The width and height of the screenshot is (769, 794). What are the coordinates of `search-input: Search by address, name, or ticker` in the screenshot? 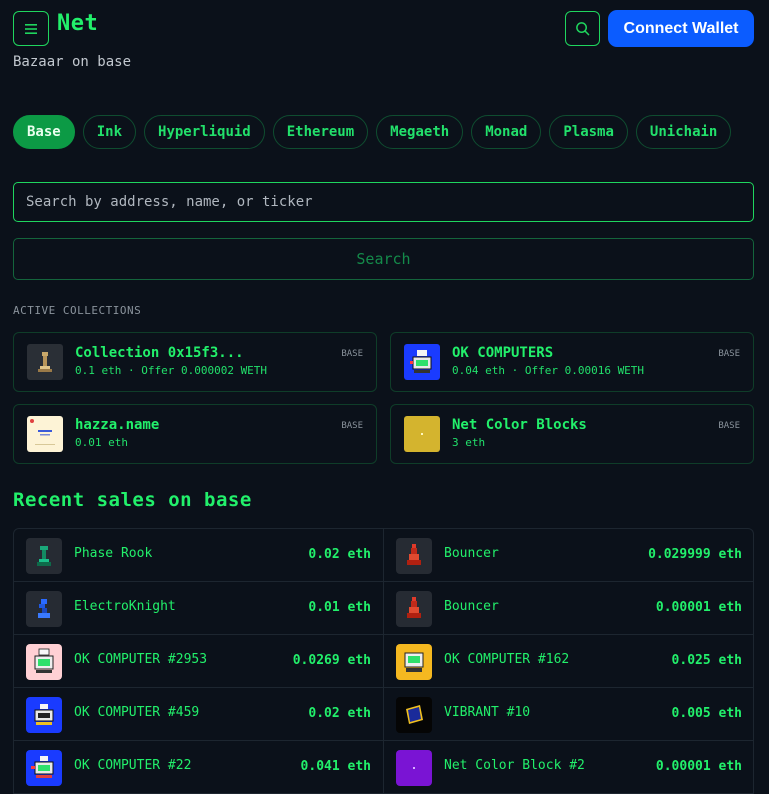 It's located at (383, 202).